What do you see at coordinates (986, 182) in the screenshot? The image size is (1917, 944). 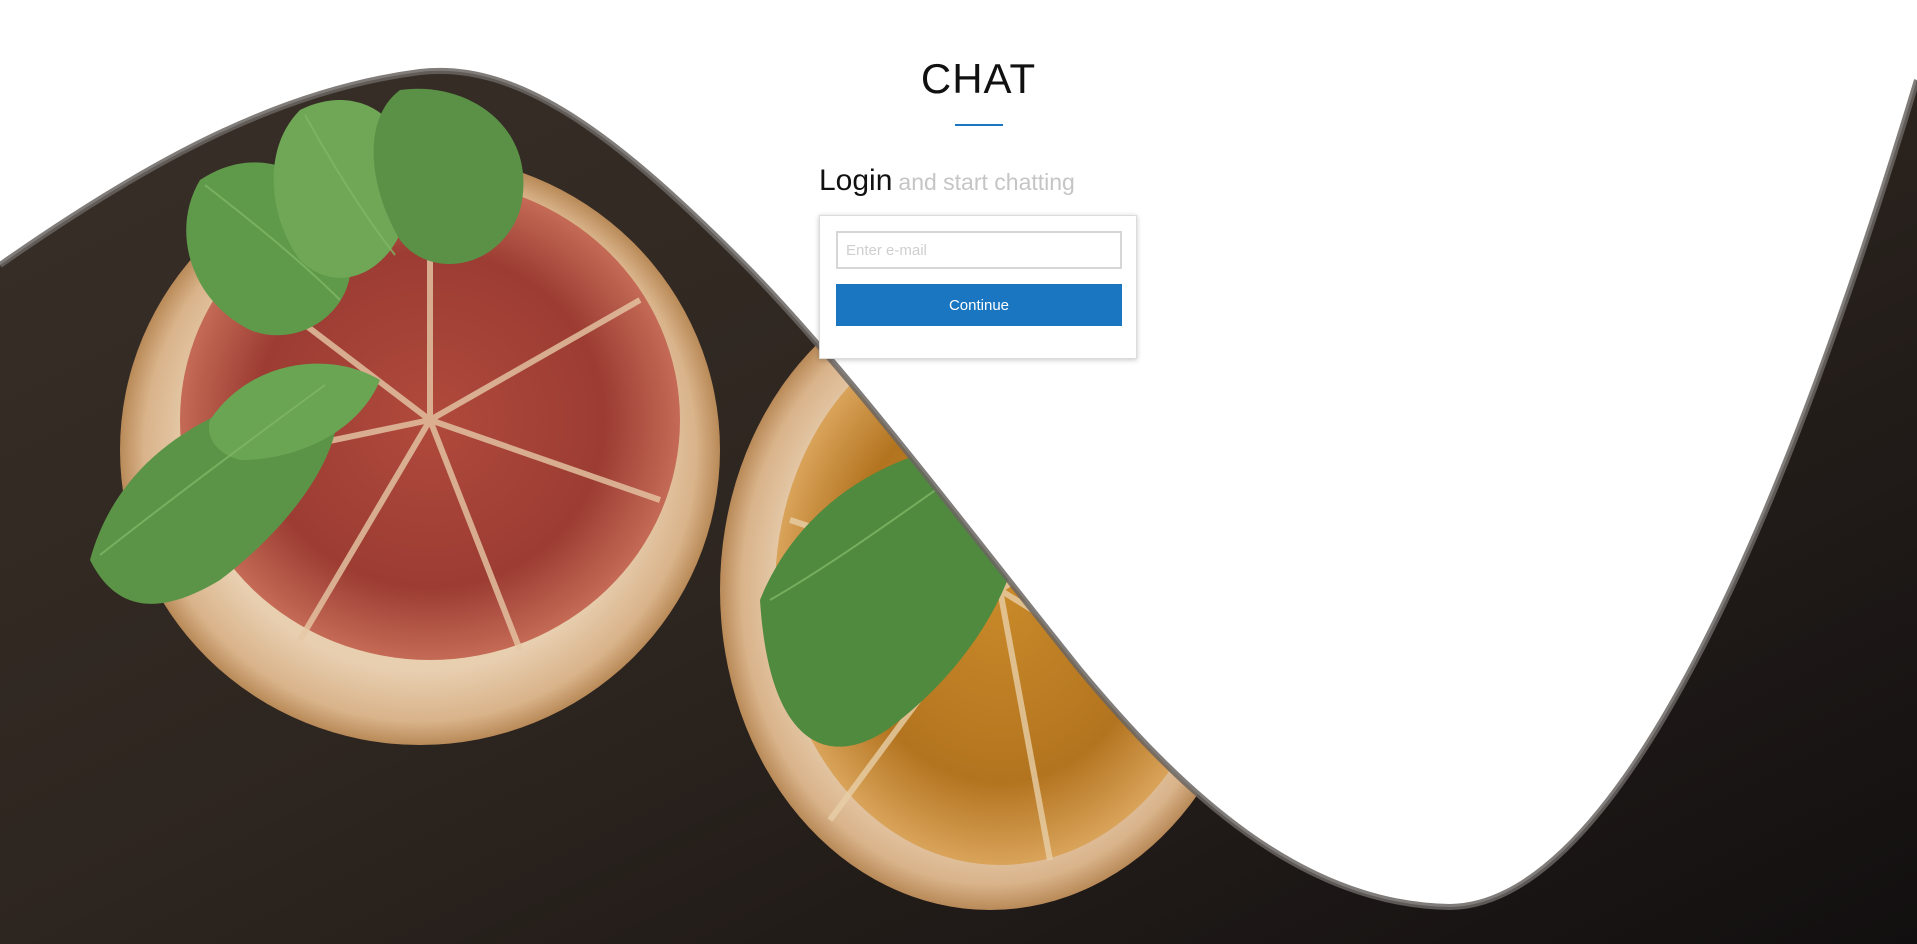 I see `login-subtitle: and start chatting` at bounding box center [986, 182].